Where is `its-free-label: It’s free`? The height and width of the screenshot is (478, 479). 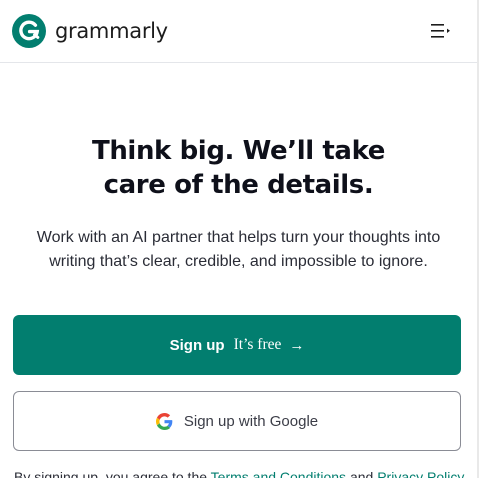
its-free-label: It’s free is located at coordinates (257, 344).